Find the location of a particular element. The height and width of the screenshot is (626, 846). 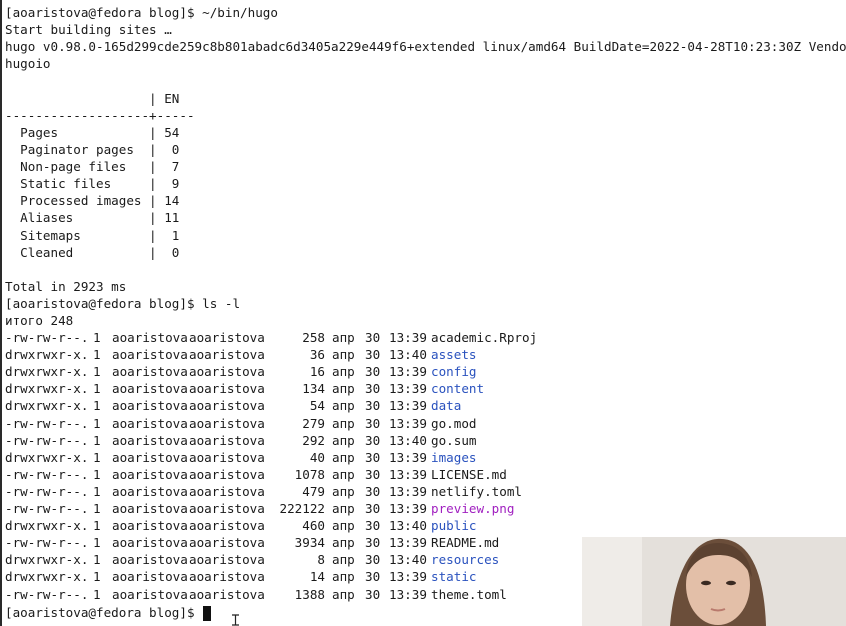

shell-prompt: [aoaristova@fedora blog]$ is located at coordinates (103, 612).